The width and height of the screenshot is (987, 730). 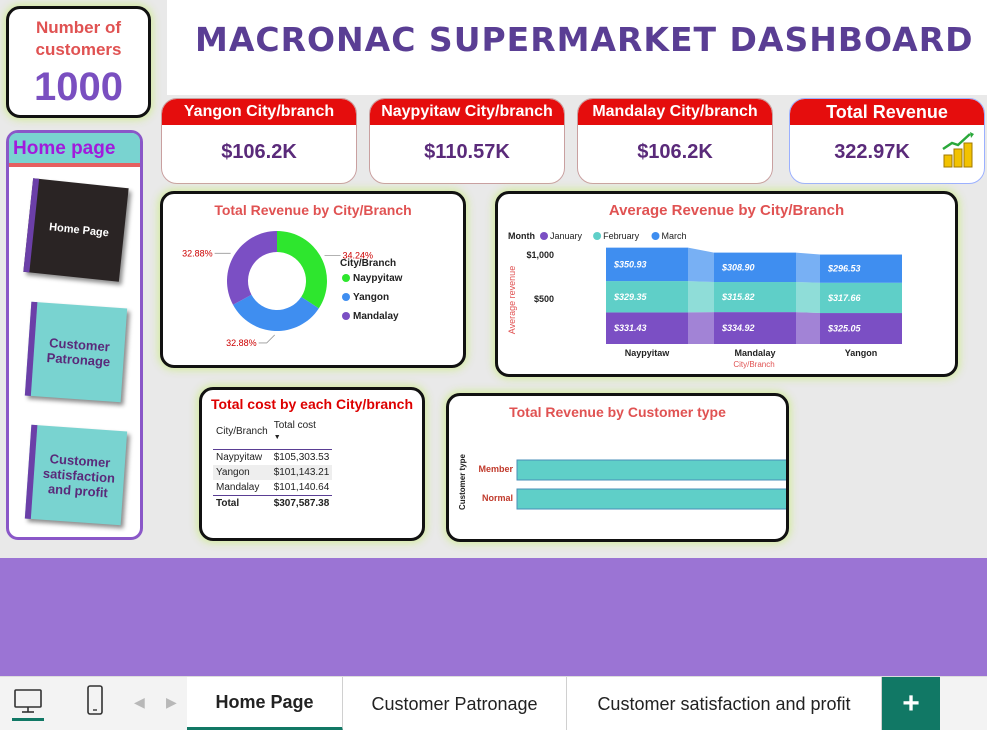 What do you see at coordinates (242, 434) in the screenshot?
I see `column-header: City/Branch` at bounding box center [242, 434].